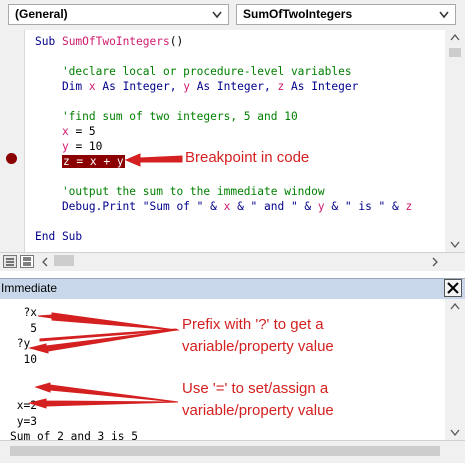  What do you see at coordinates (253, 324) in the screenshot?
I see `prefix-annotation-line1: Prefix with '?' to get a` at bounding box center [253, 324].